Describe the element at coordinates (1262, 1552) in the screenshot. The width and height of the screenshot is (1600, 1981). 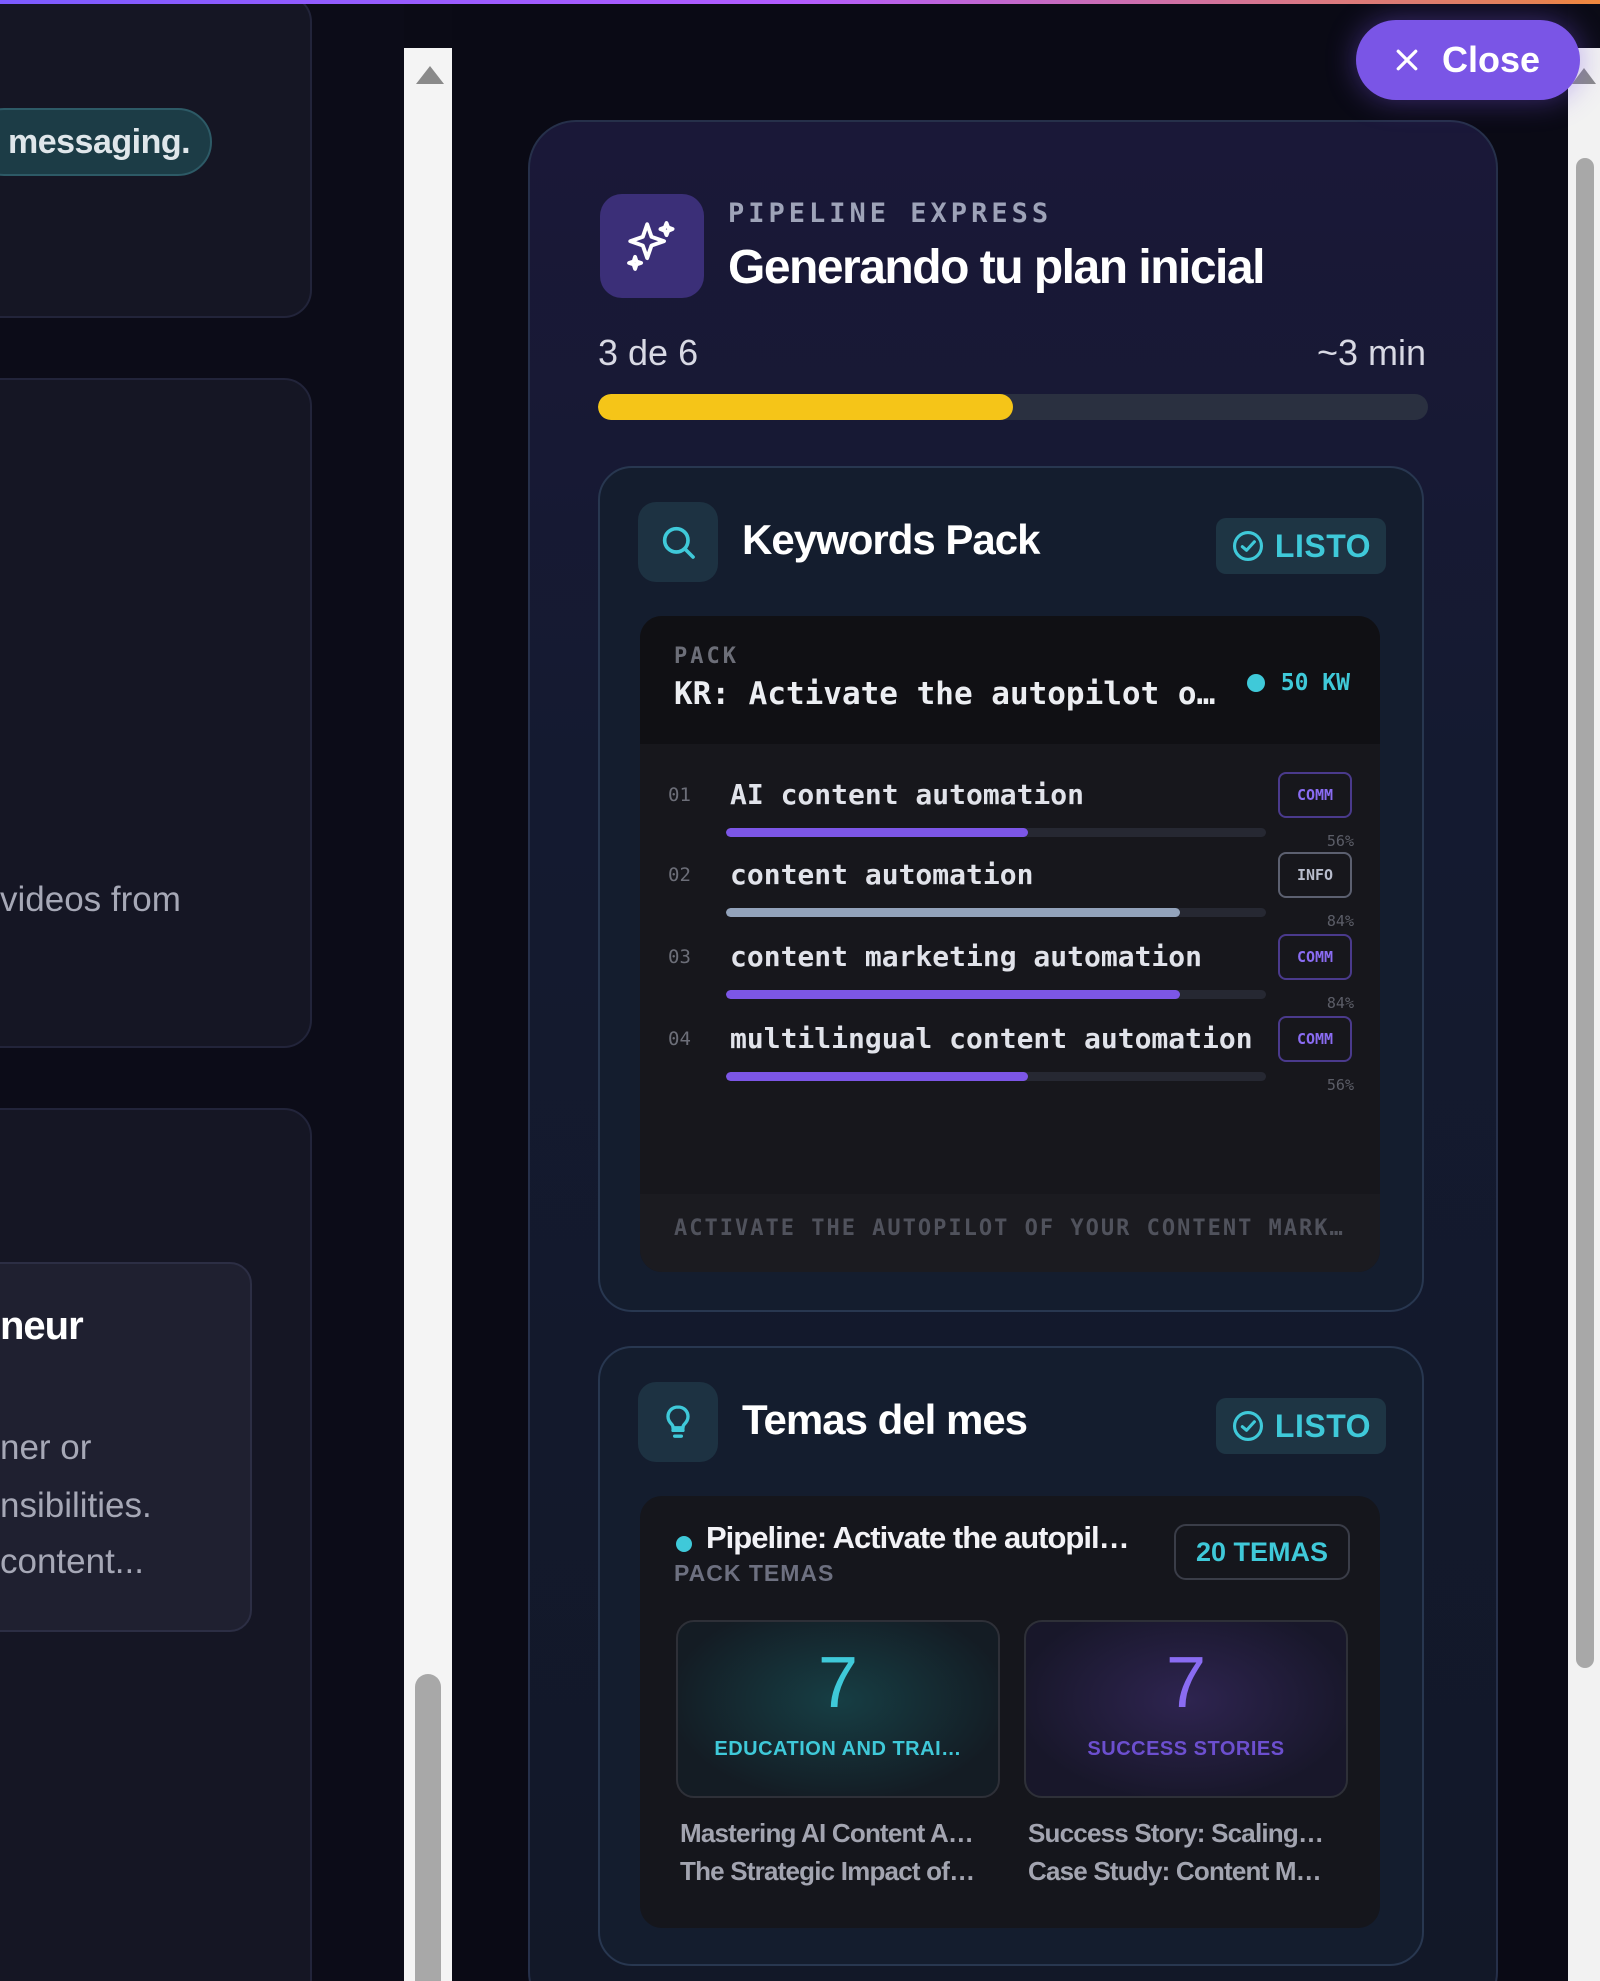
I see `topic-count-badge: 20 TEMAS` at that location.